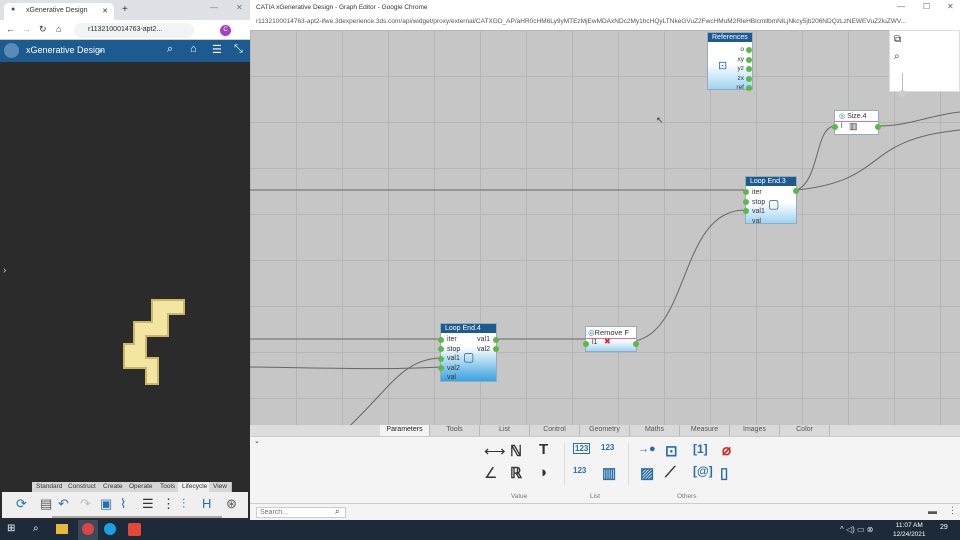 The image size is (960, 540). Describe the element at coordinates (670, 472) in the screenshot. I see `vector-icon: ⟋` at that location.